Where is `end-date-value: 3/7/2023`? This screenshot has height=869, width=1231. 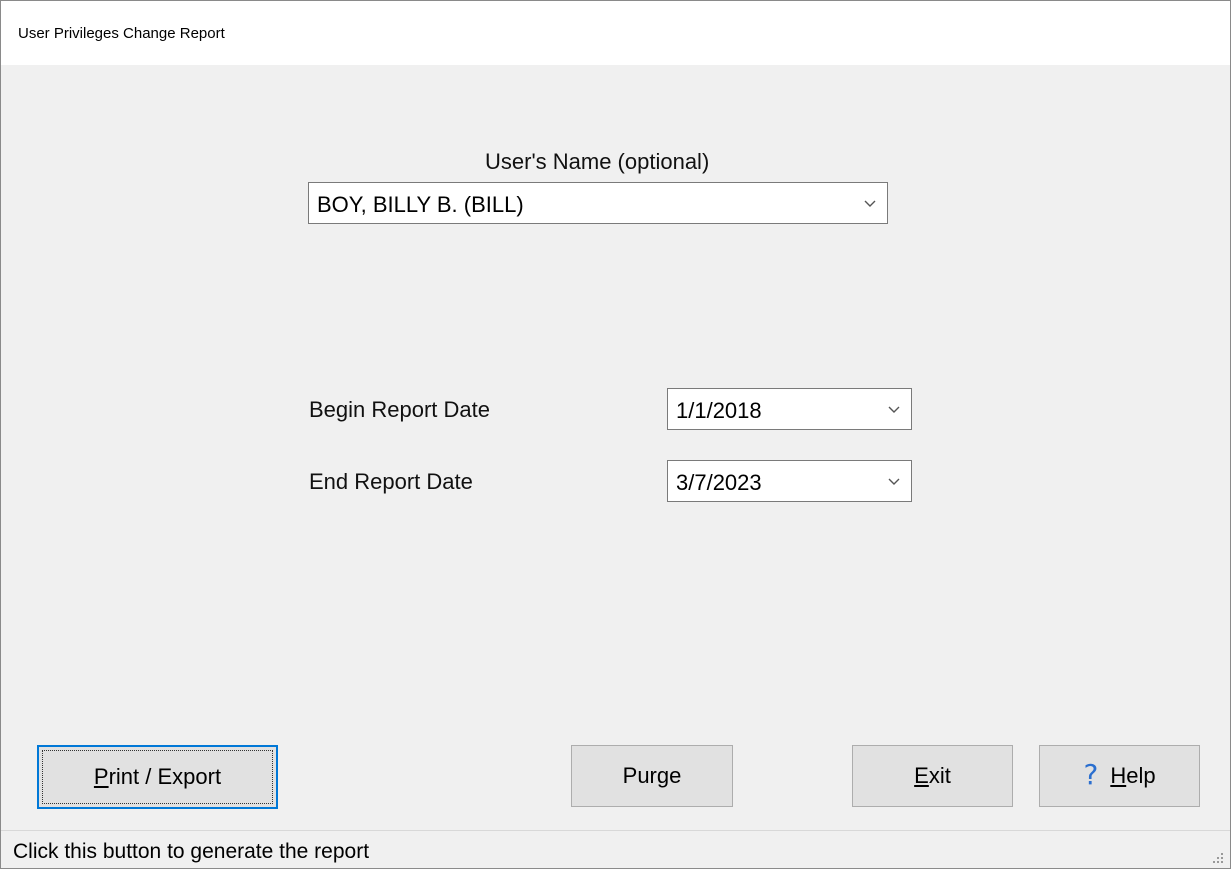
end-date-value: 3/7/2023 is located at coordinates (719, 482).